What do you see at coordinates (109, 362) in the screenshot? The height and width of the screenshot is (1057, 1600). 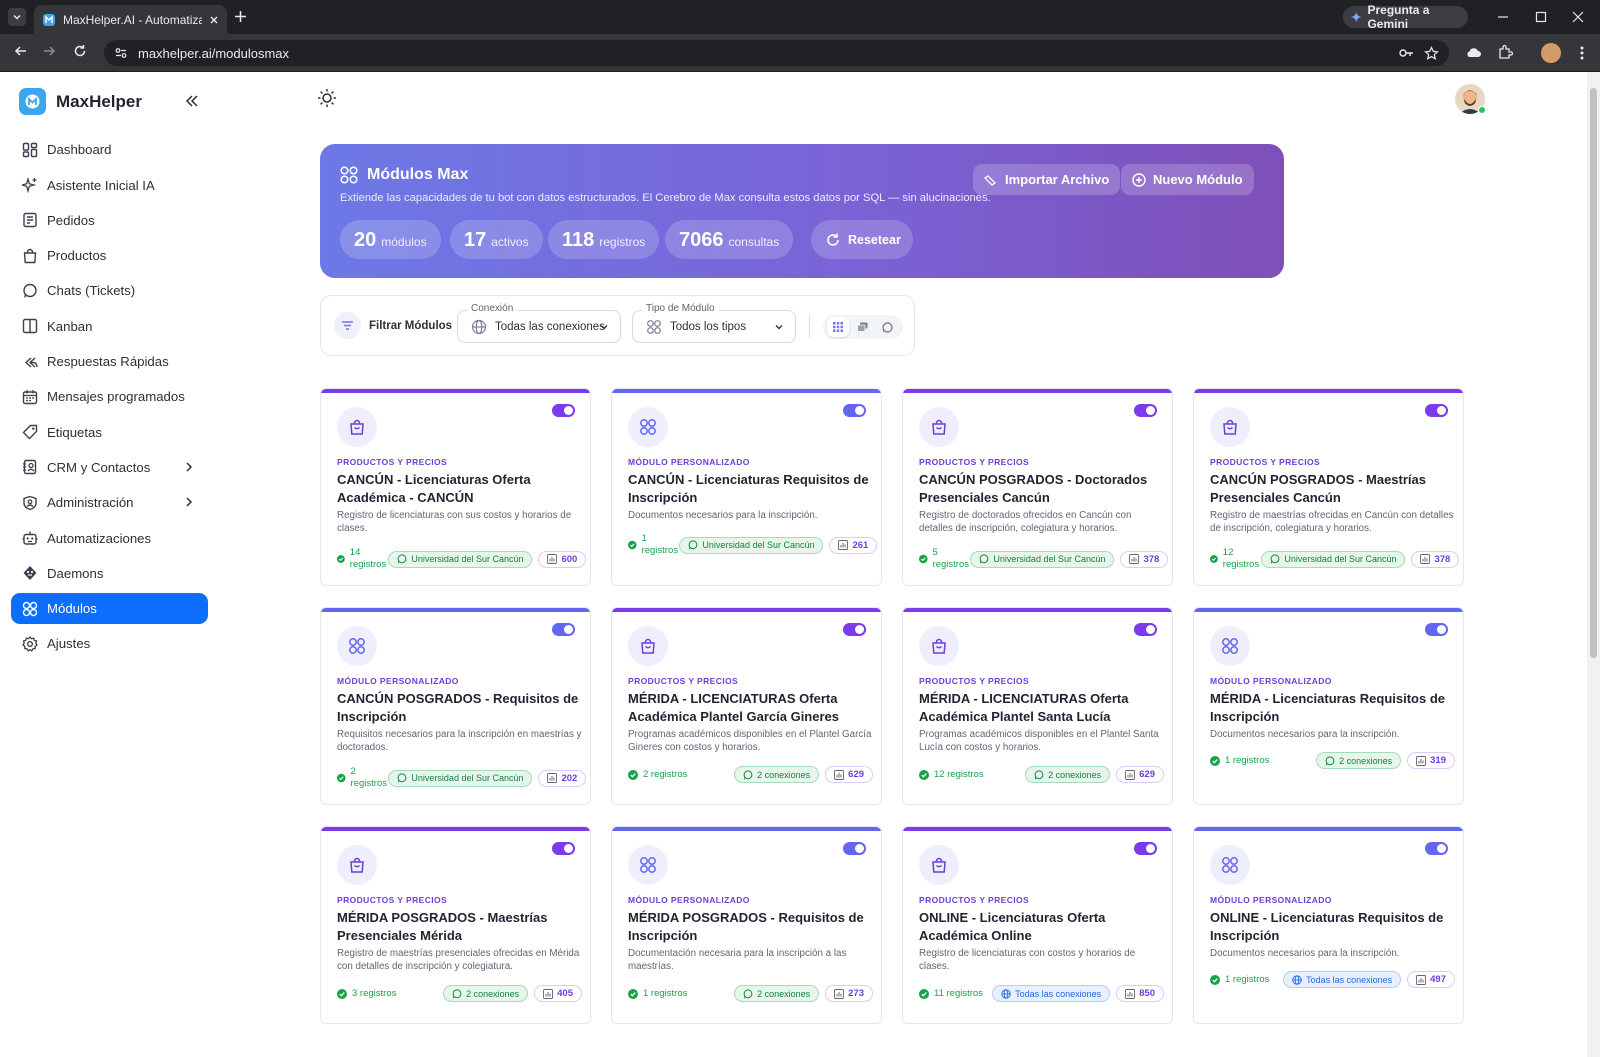 I see `sidebar-item-reply-all: Respuestas Rápidas` at bounding box center [109, 362].